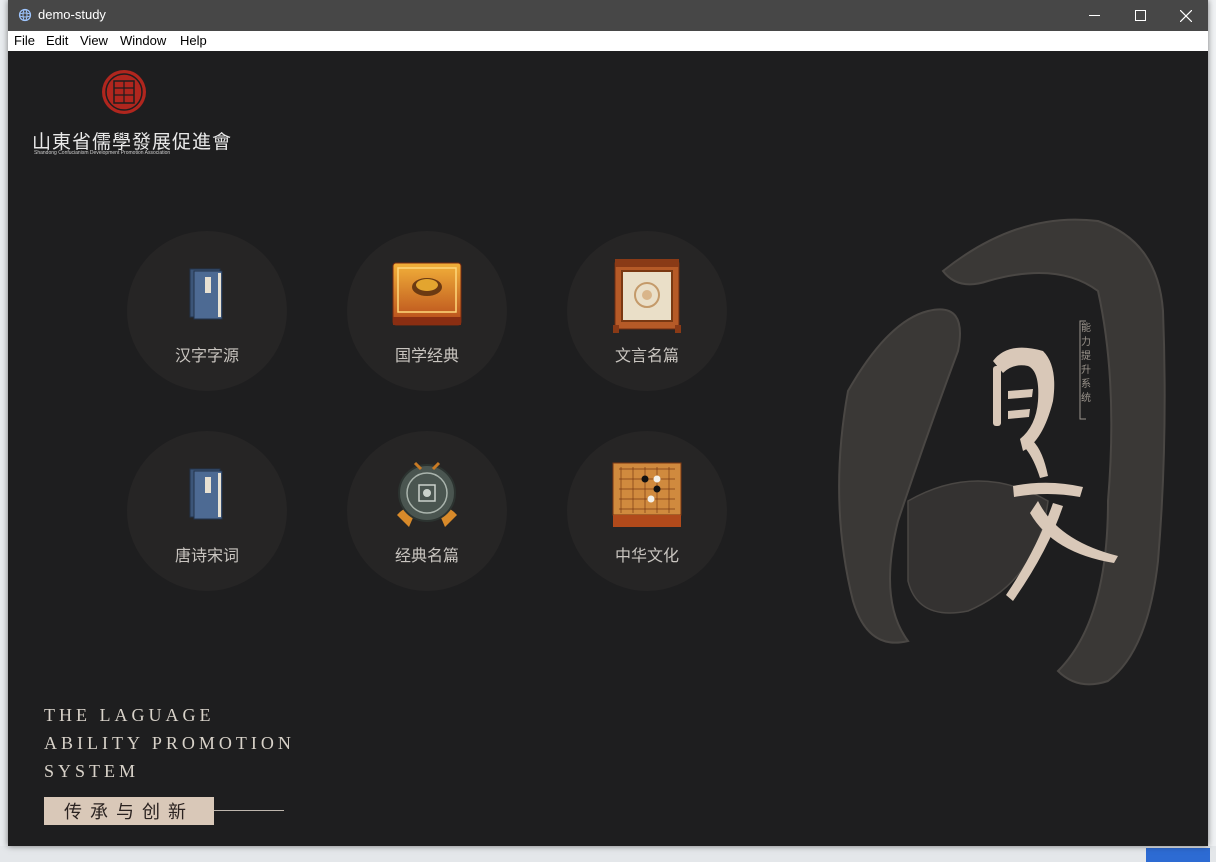  Describe the element at coordinates (646, 355) in the screenshot. I see `tile-label: 文言名篇` at that location.